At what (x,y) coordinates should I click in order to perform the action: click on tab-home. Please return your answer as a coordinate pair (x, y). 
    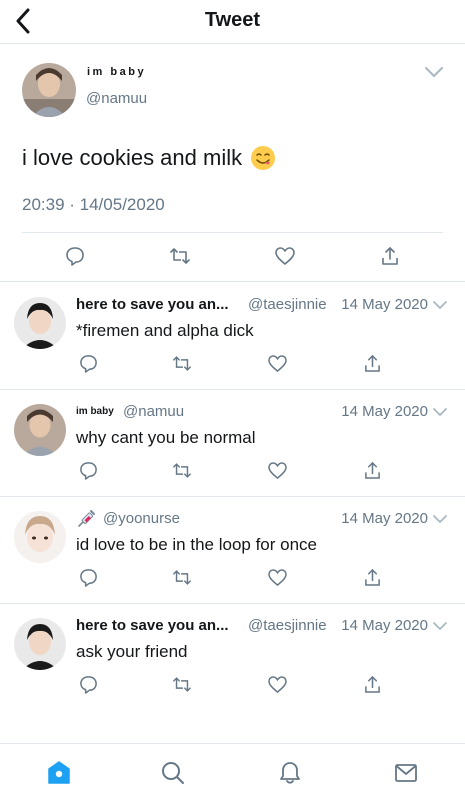
    Looking at the image, I should click on (59, 773).